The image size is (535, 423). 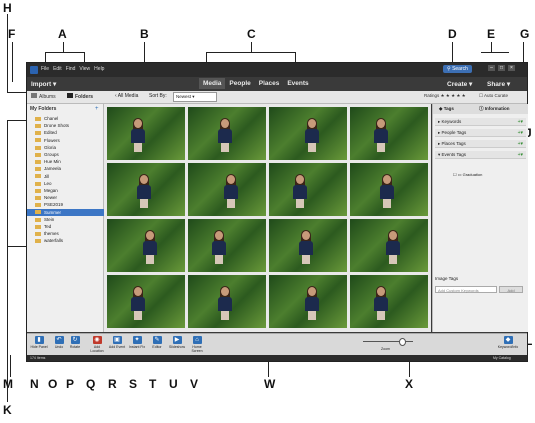 I want to click on callout-f: F, so click(x=12, y=34).